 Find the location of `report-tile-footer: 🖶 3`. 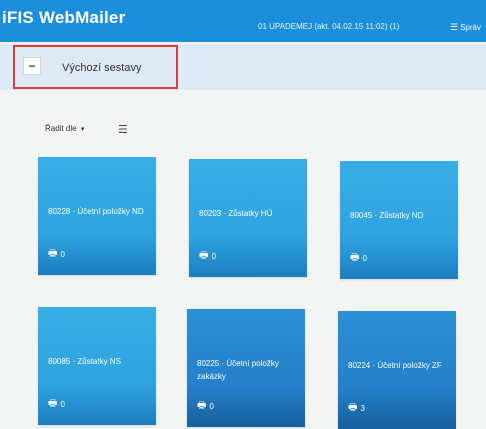

report-tile-footer: 🖶 3 is located at coordinates (356, 408).